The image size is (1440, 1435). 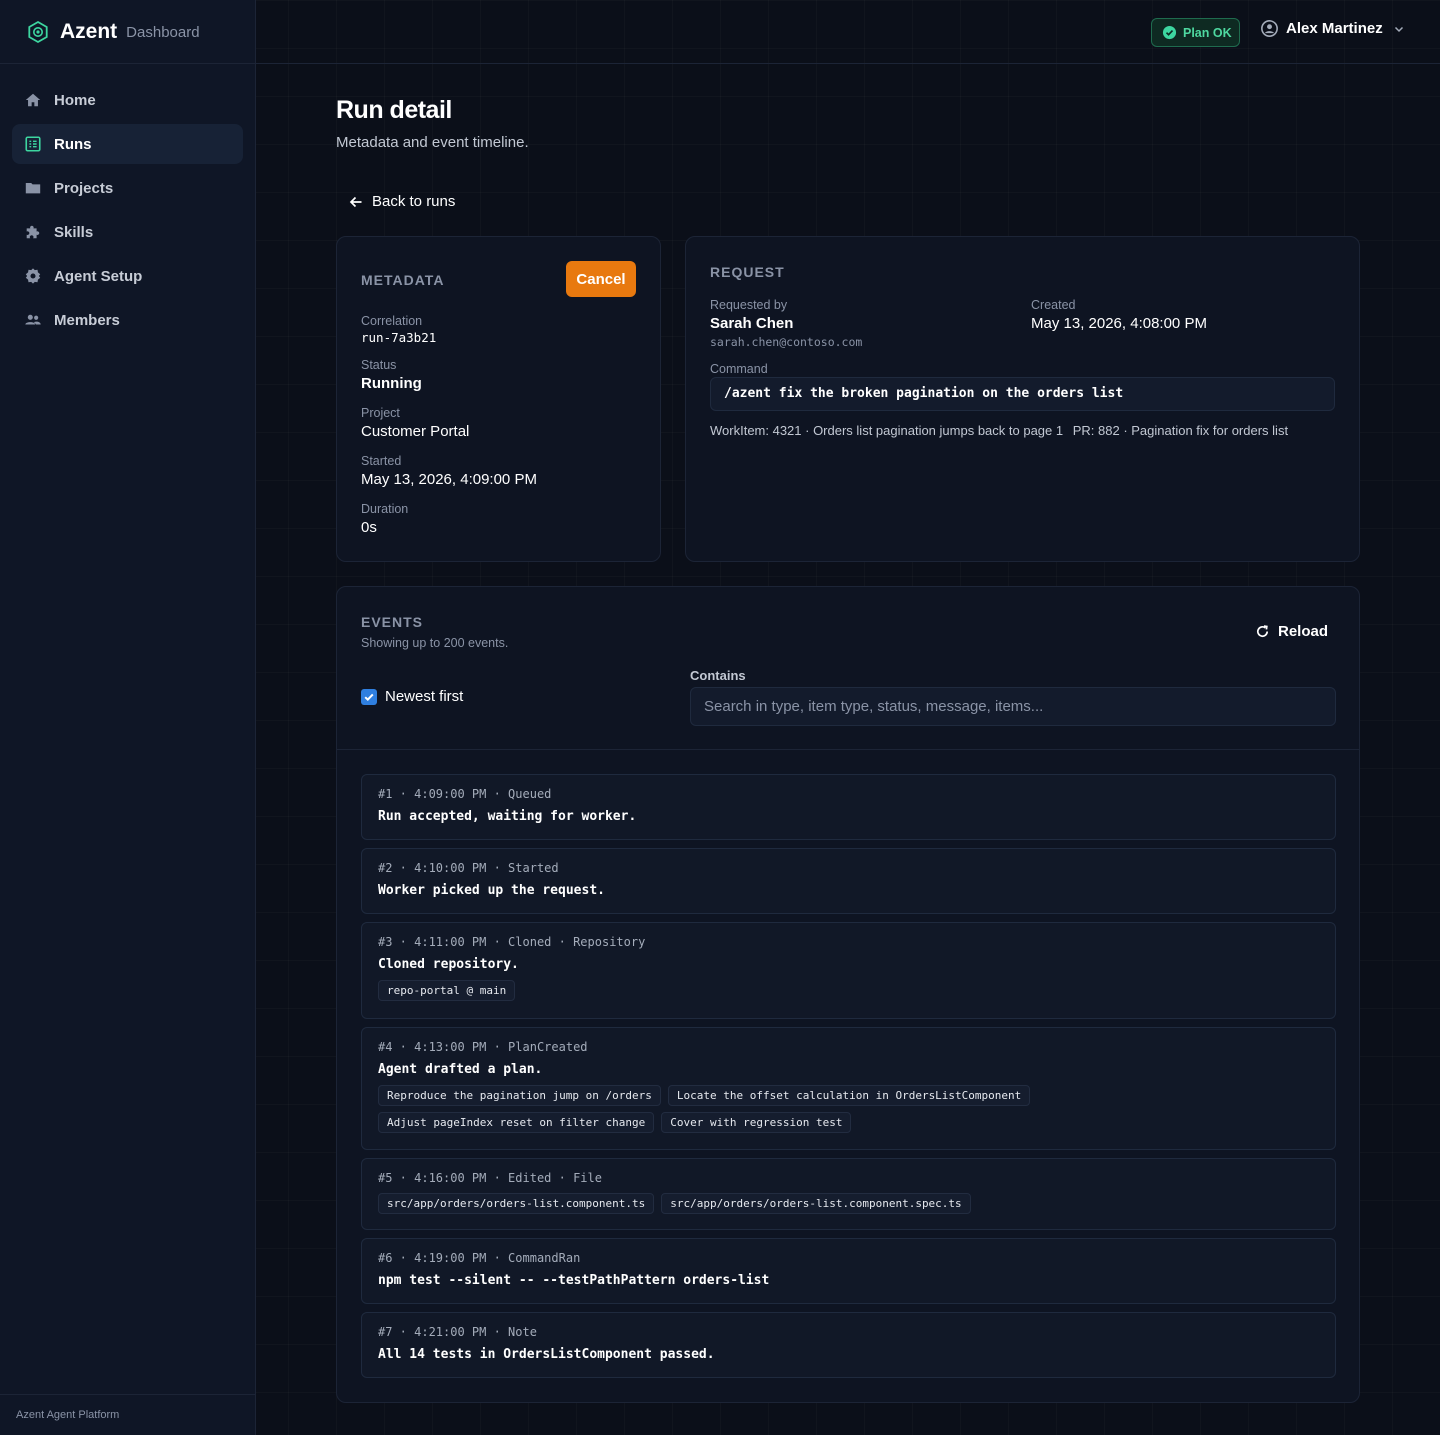 I want to click on plan-status-badge: Plan OK, so click(x=1195, y=32).